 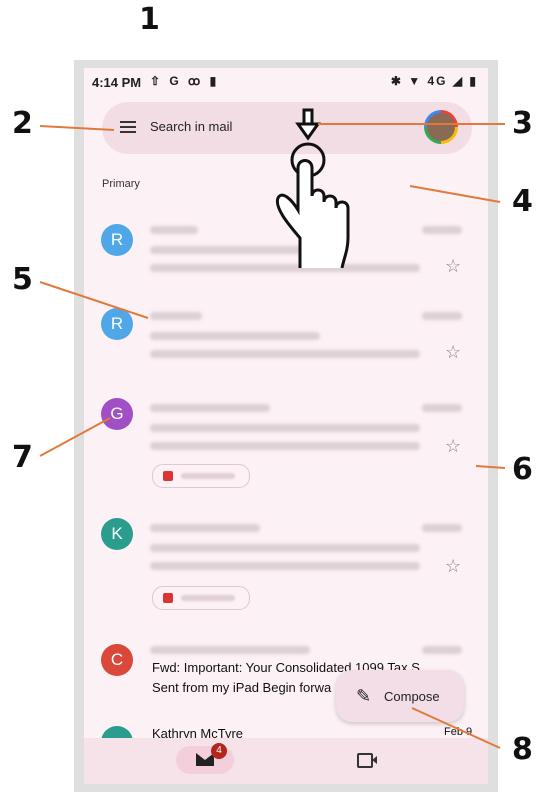 I want to click on callout-1: 1, so click(x=149, y=19).